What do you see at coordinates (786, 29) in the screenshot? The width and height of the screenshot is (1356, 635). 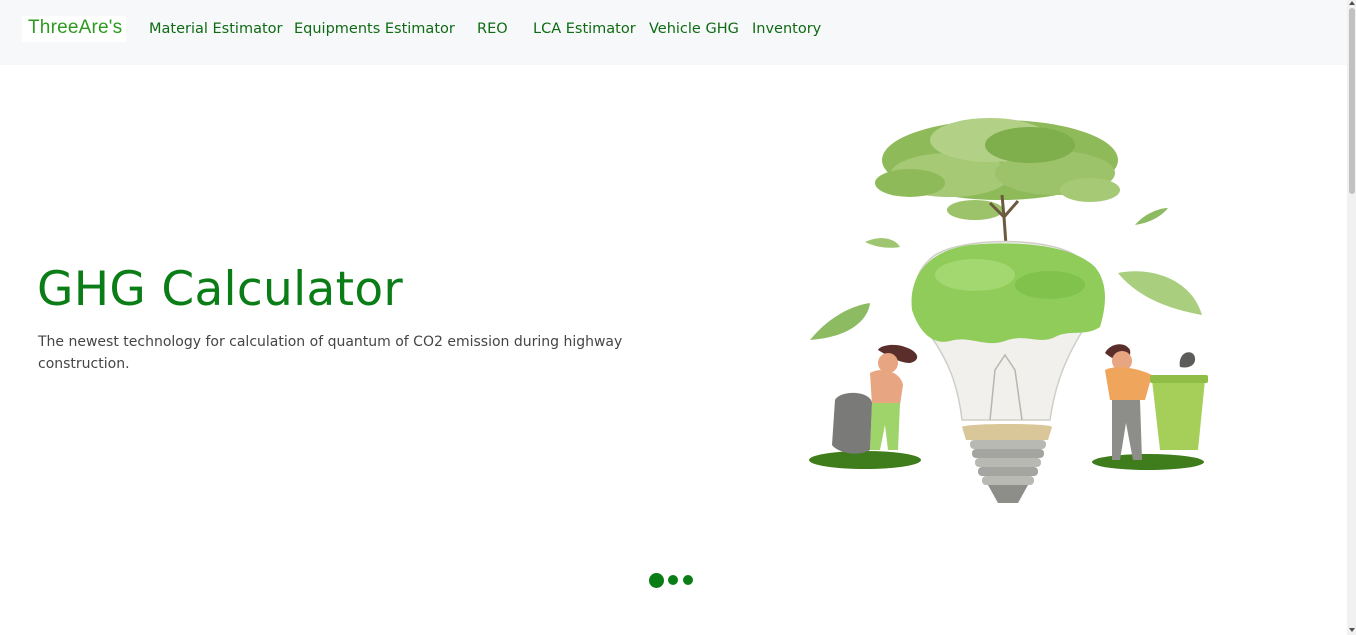 I see `nav-inventory: Inventory` at bounding box center [786, 29].